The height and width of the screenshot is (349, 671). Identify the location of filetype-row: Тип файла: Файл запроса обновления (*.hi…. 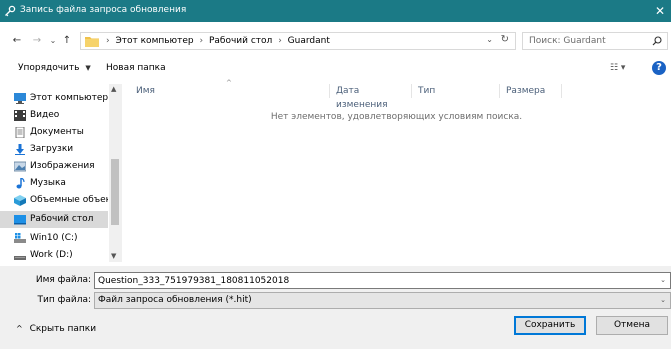
(335, 300).